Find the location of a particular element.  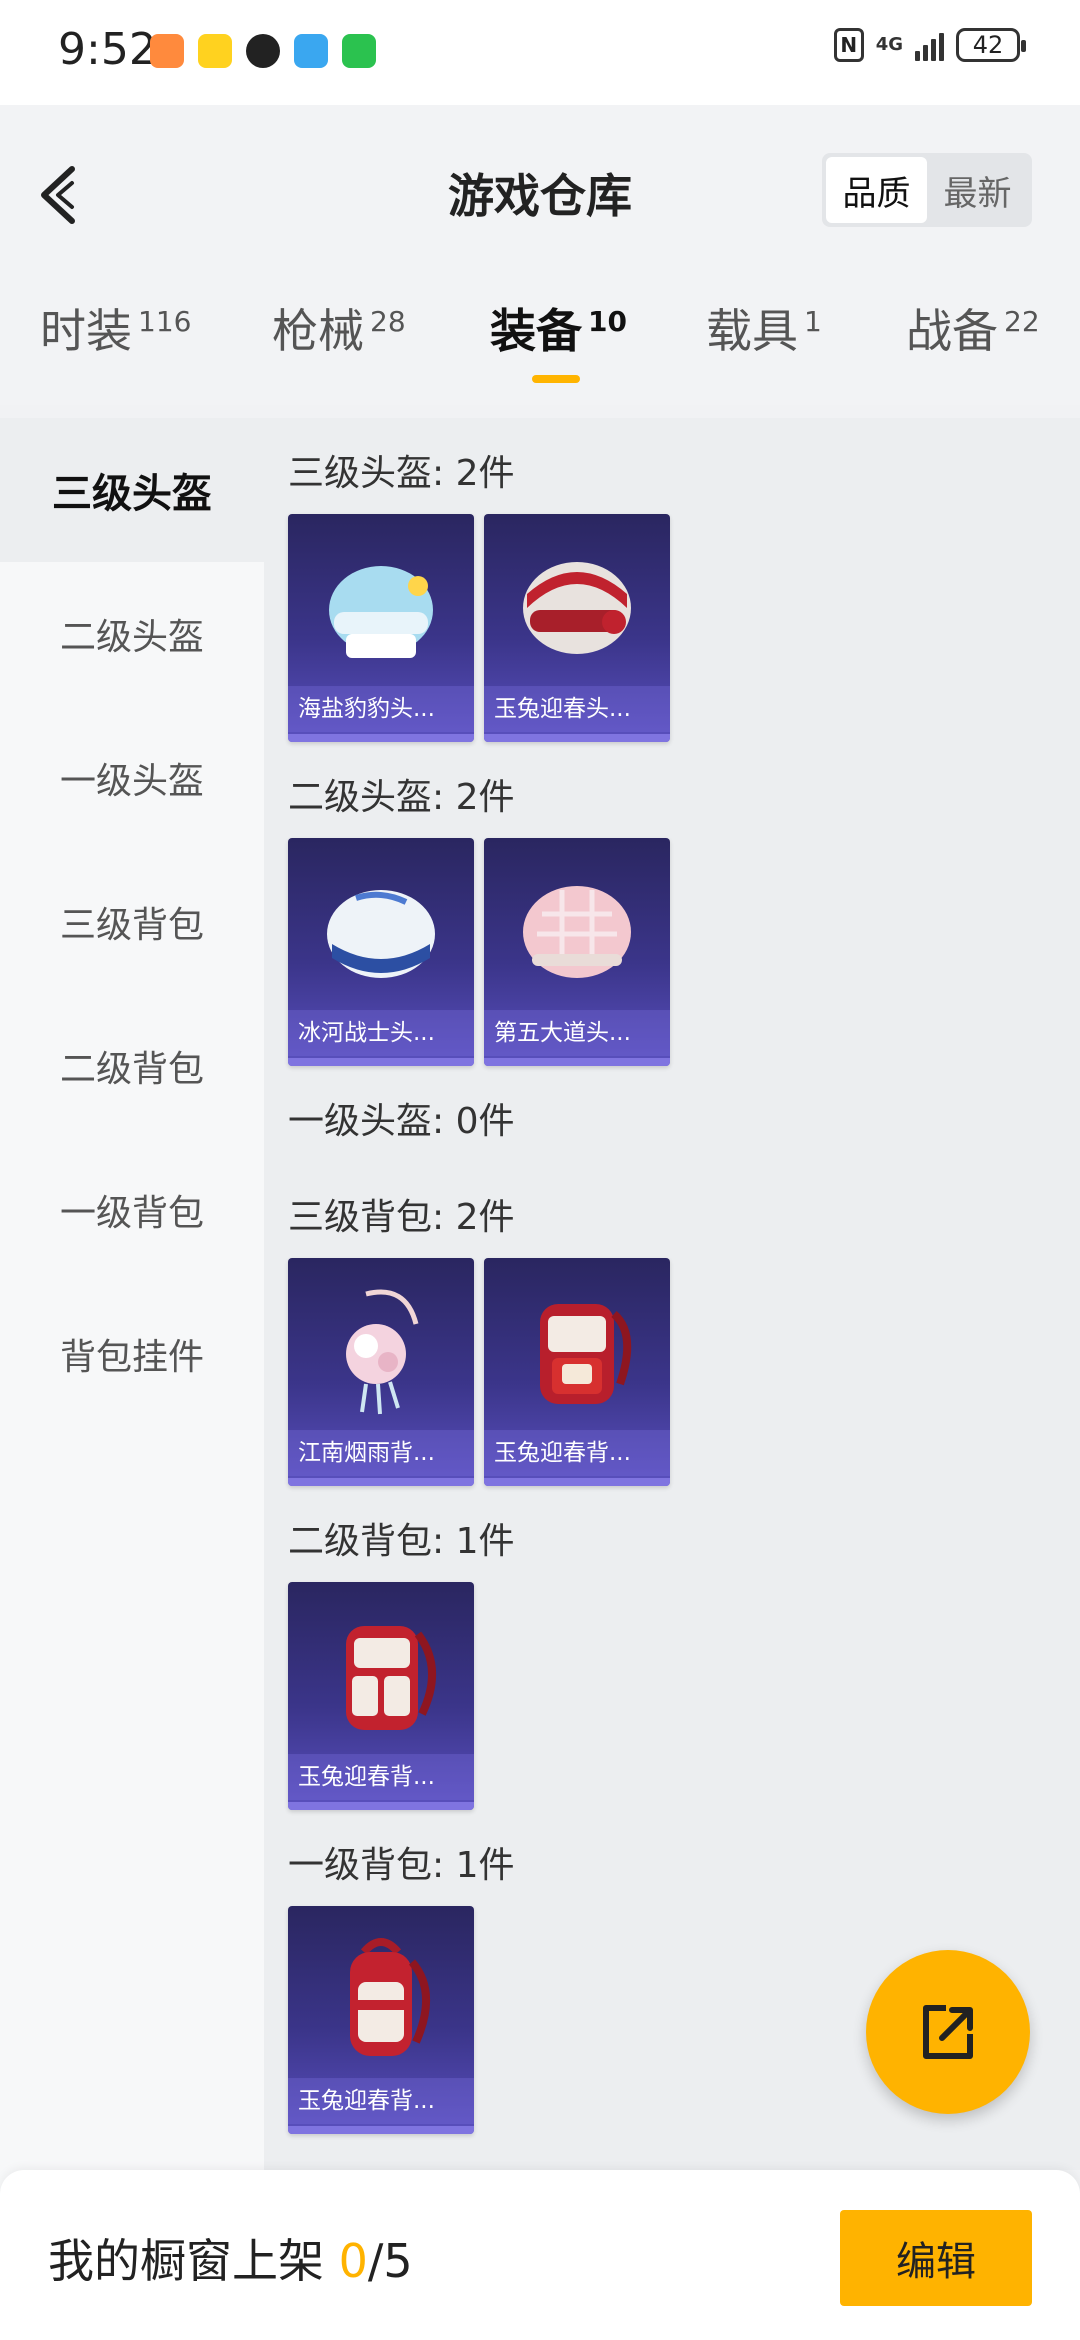

sidebar-item-level3-helmet: 三级头盔 is located at coordinates (132, 490).